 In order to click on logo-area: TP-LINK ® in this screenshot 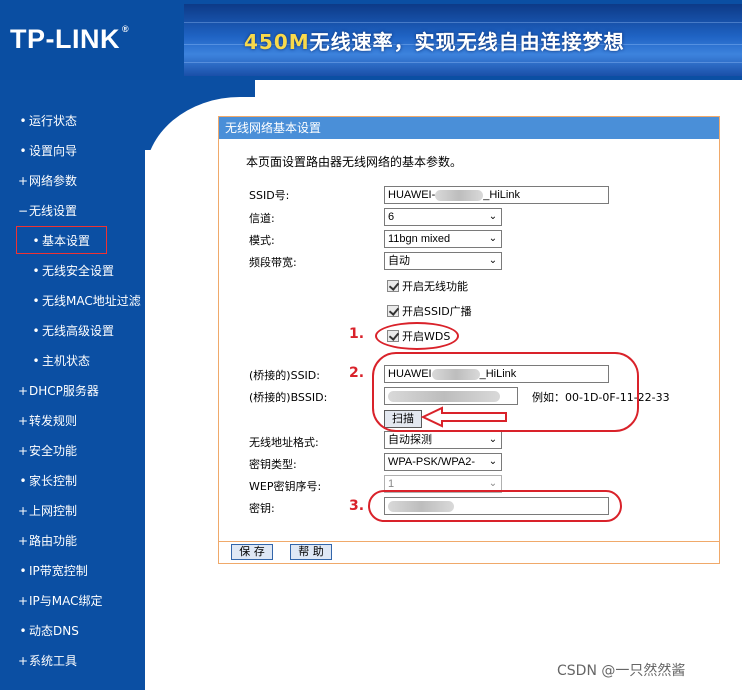, I will do `click(90, 40)`.